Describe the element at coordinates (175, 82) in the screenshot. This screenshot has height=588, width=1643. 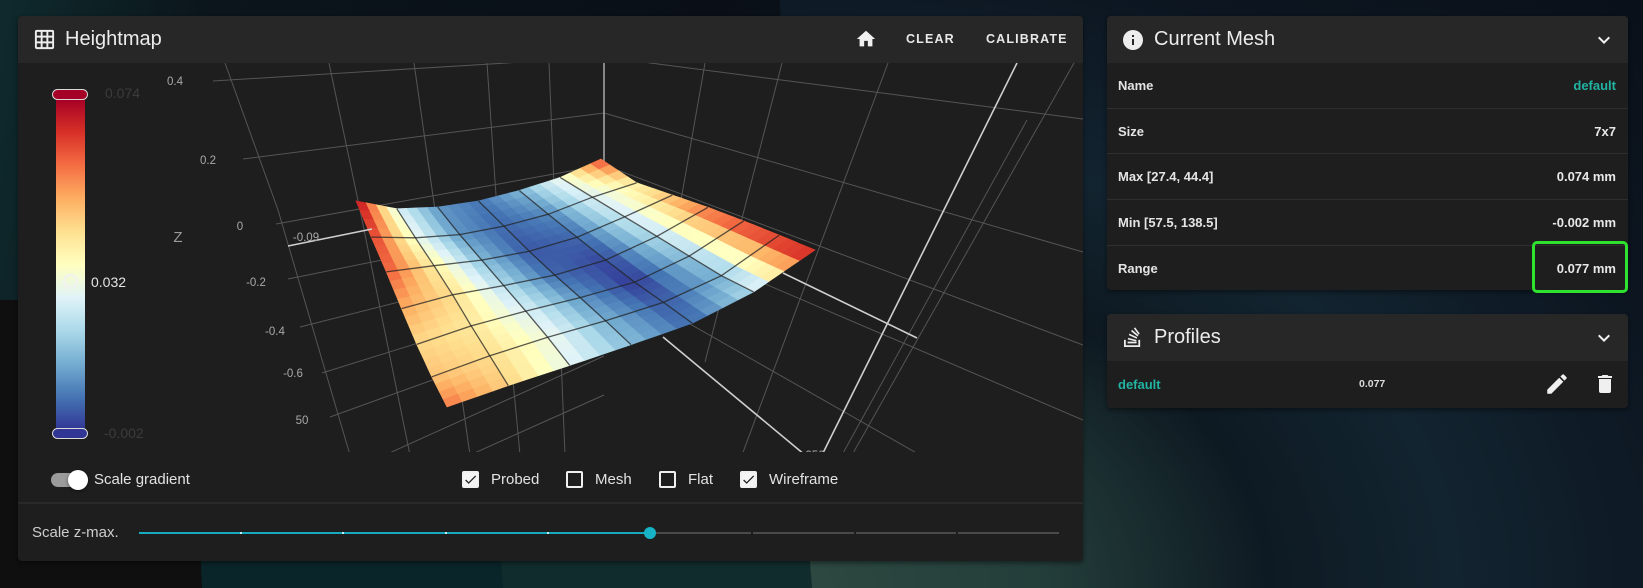
I see `z-tick-label: 0.4` at that location.